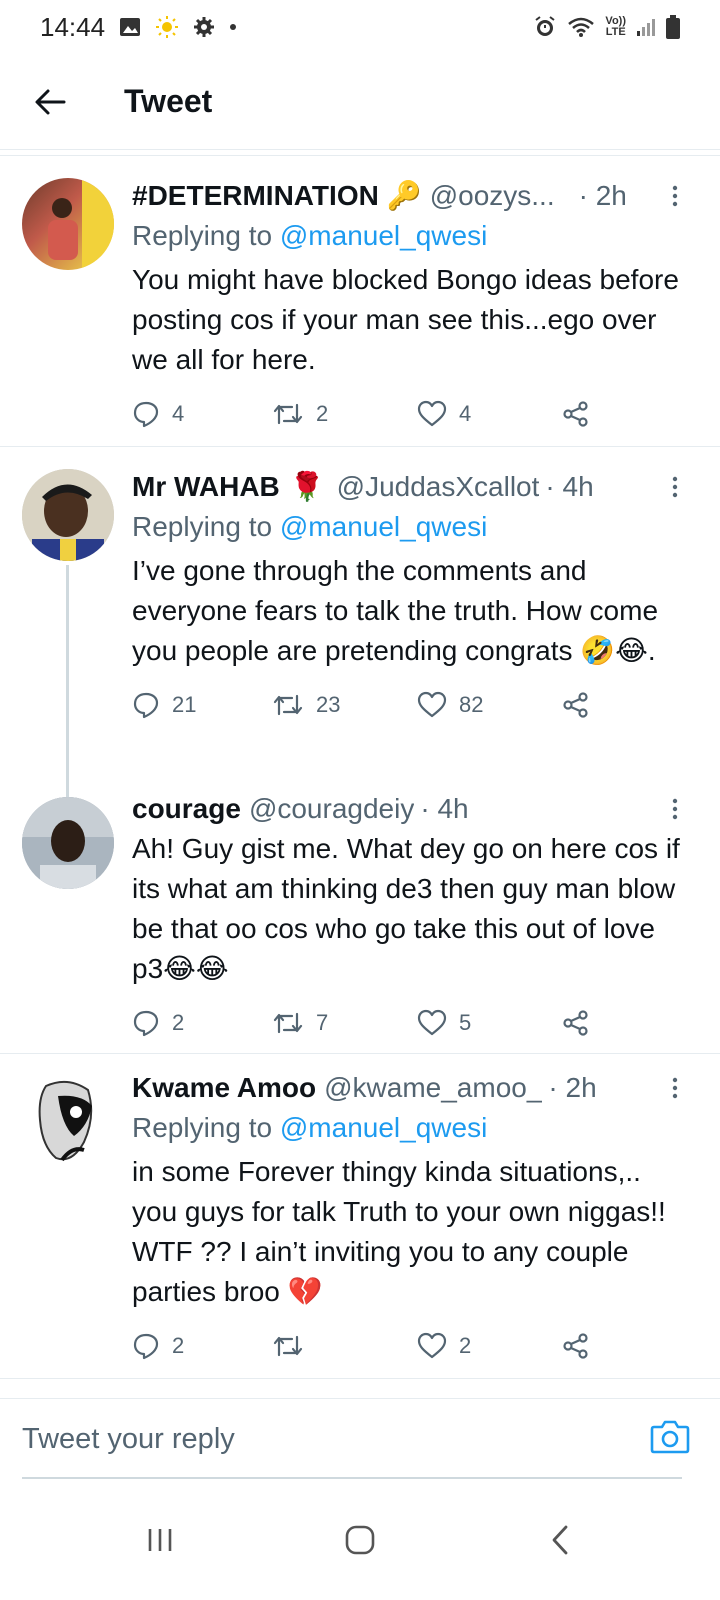  I want to click on tweet-actions: 2 2, so click(411, 1346).